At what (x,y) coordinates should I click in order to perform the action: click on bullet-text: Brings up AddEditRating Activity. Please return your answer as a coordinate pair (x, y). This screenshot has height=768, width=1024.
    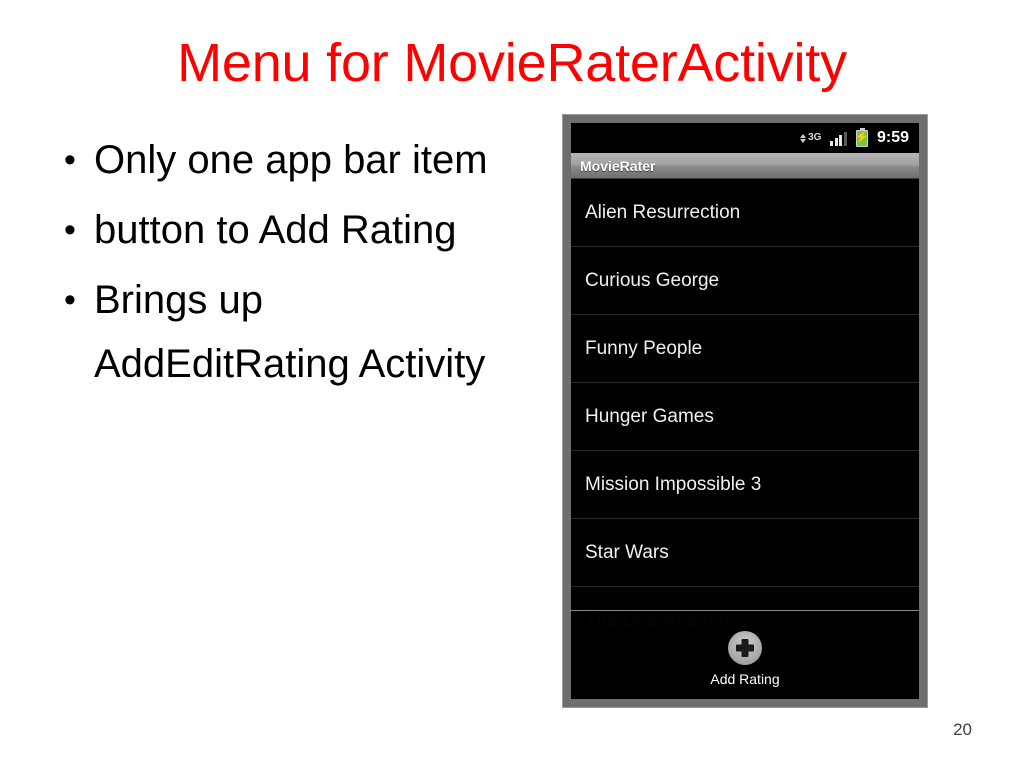
    Looking at the image, I should click on (290, 332).